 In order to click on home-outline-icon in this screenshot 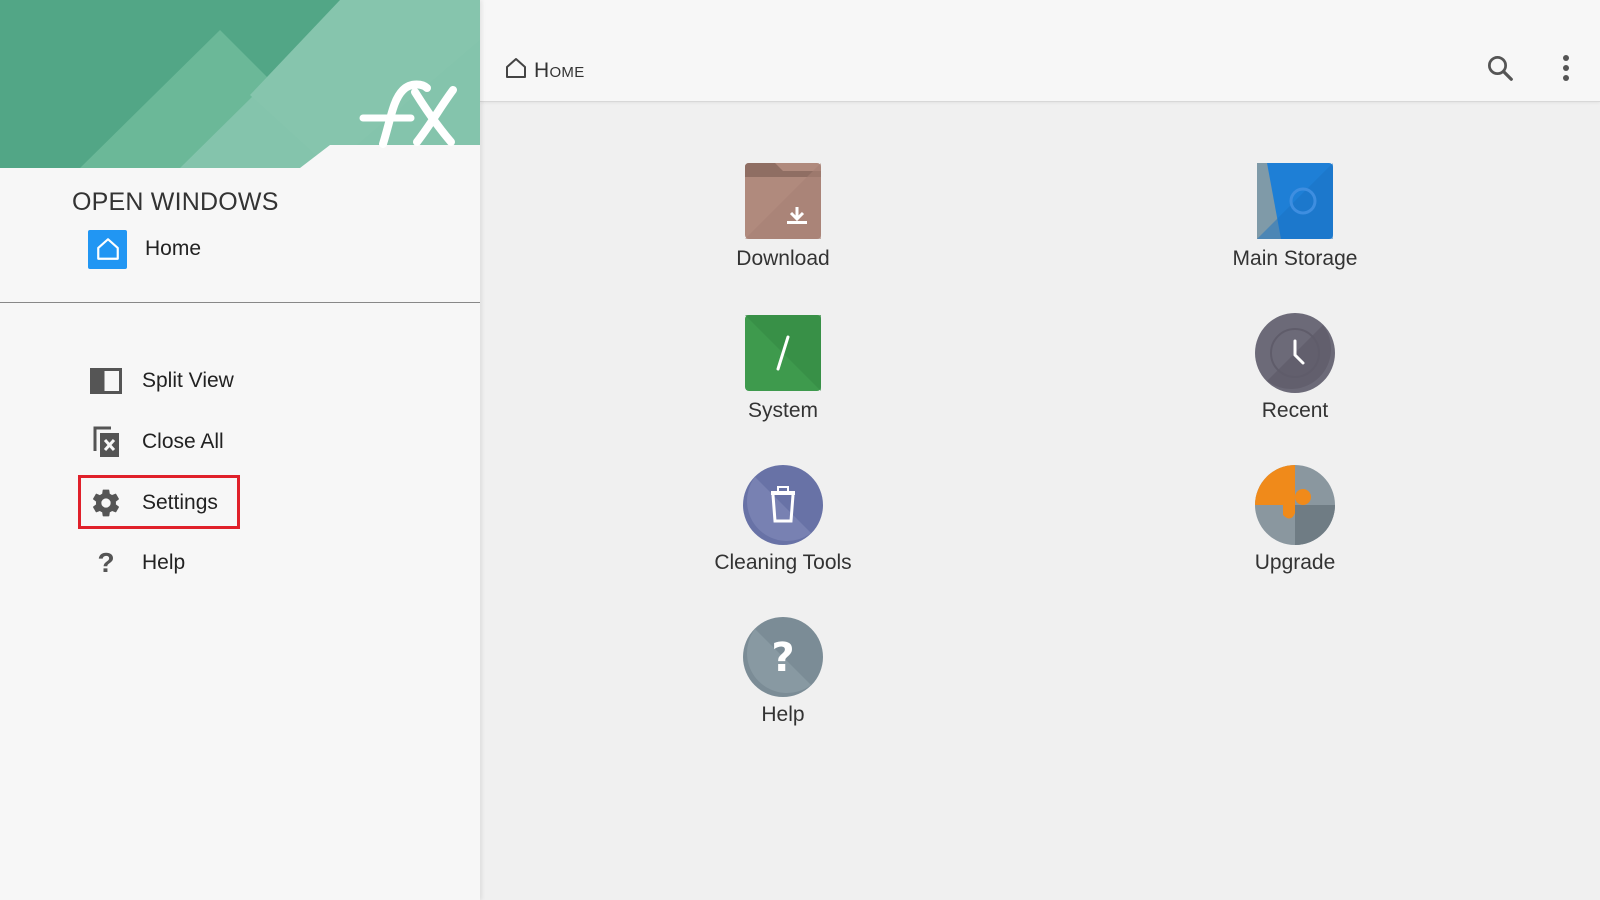, I will do `click(516, 70)`.